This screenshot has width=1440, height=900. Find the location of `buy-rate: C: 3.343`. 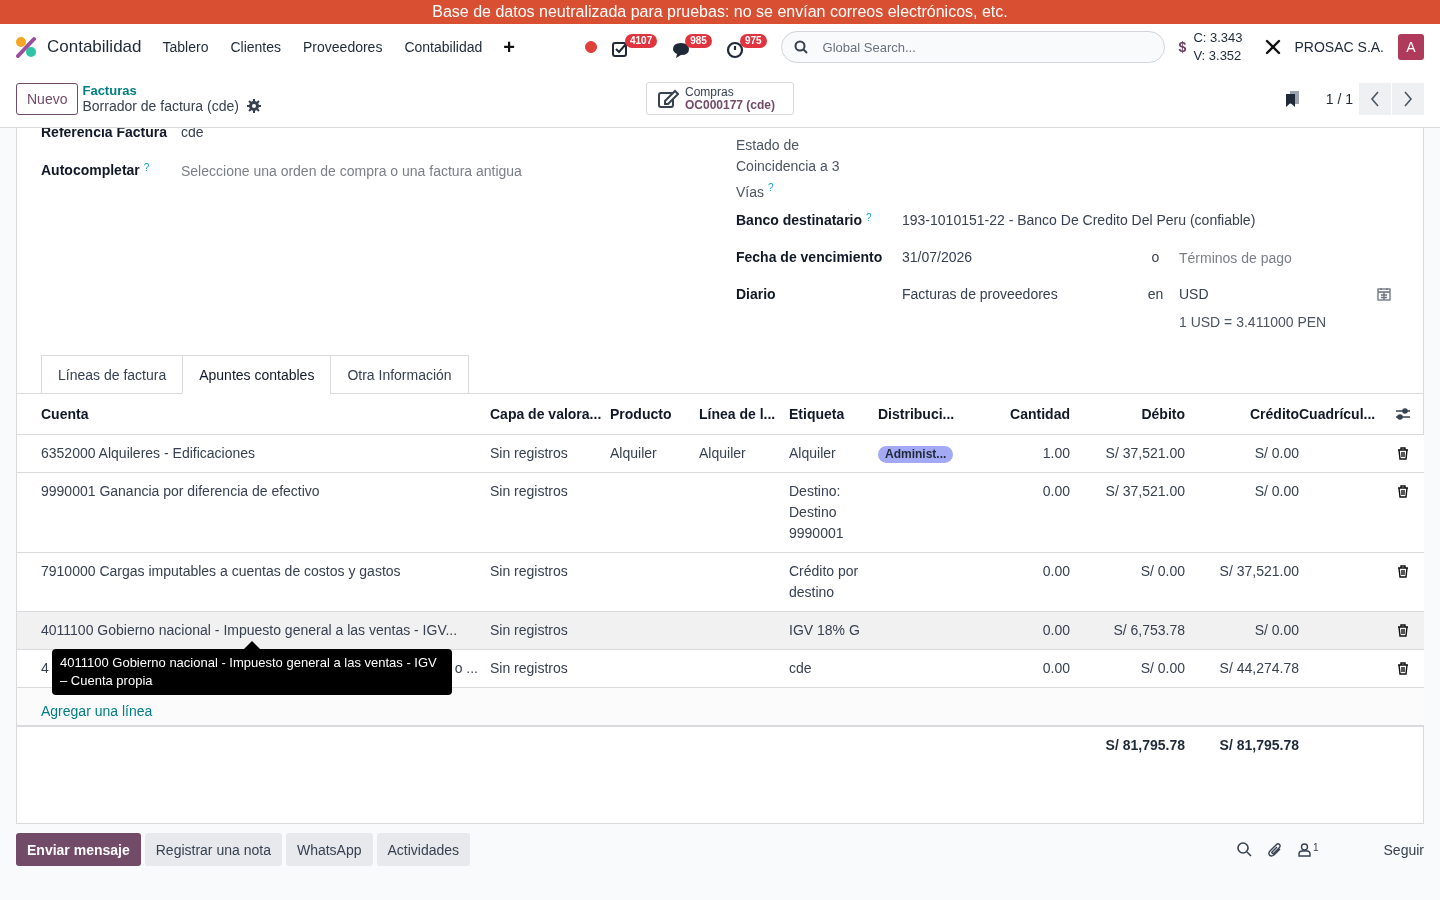

buy-rate: C: 3.343 is located at coordinates (1218, 38).